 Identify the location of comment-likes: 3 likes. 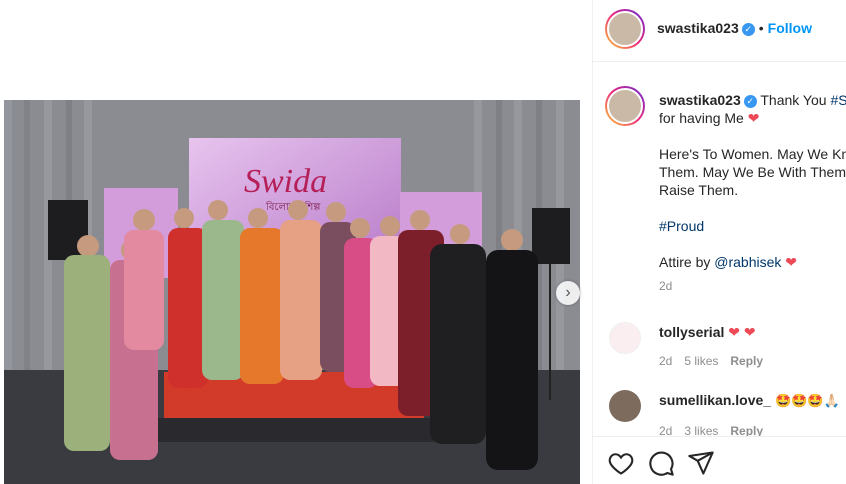
(701, 430).